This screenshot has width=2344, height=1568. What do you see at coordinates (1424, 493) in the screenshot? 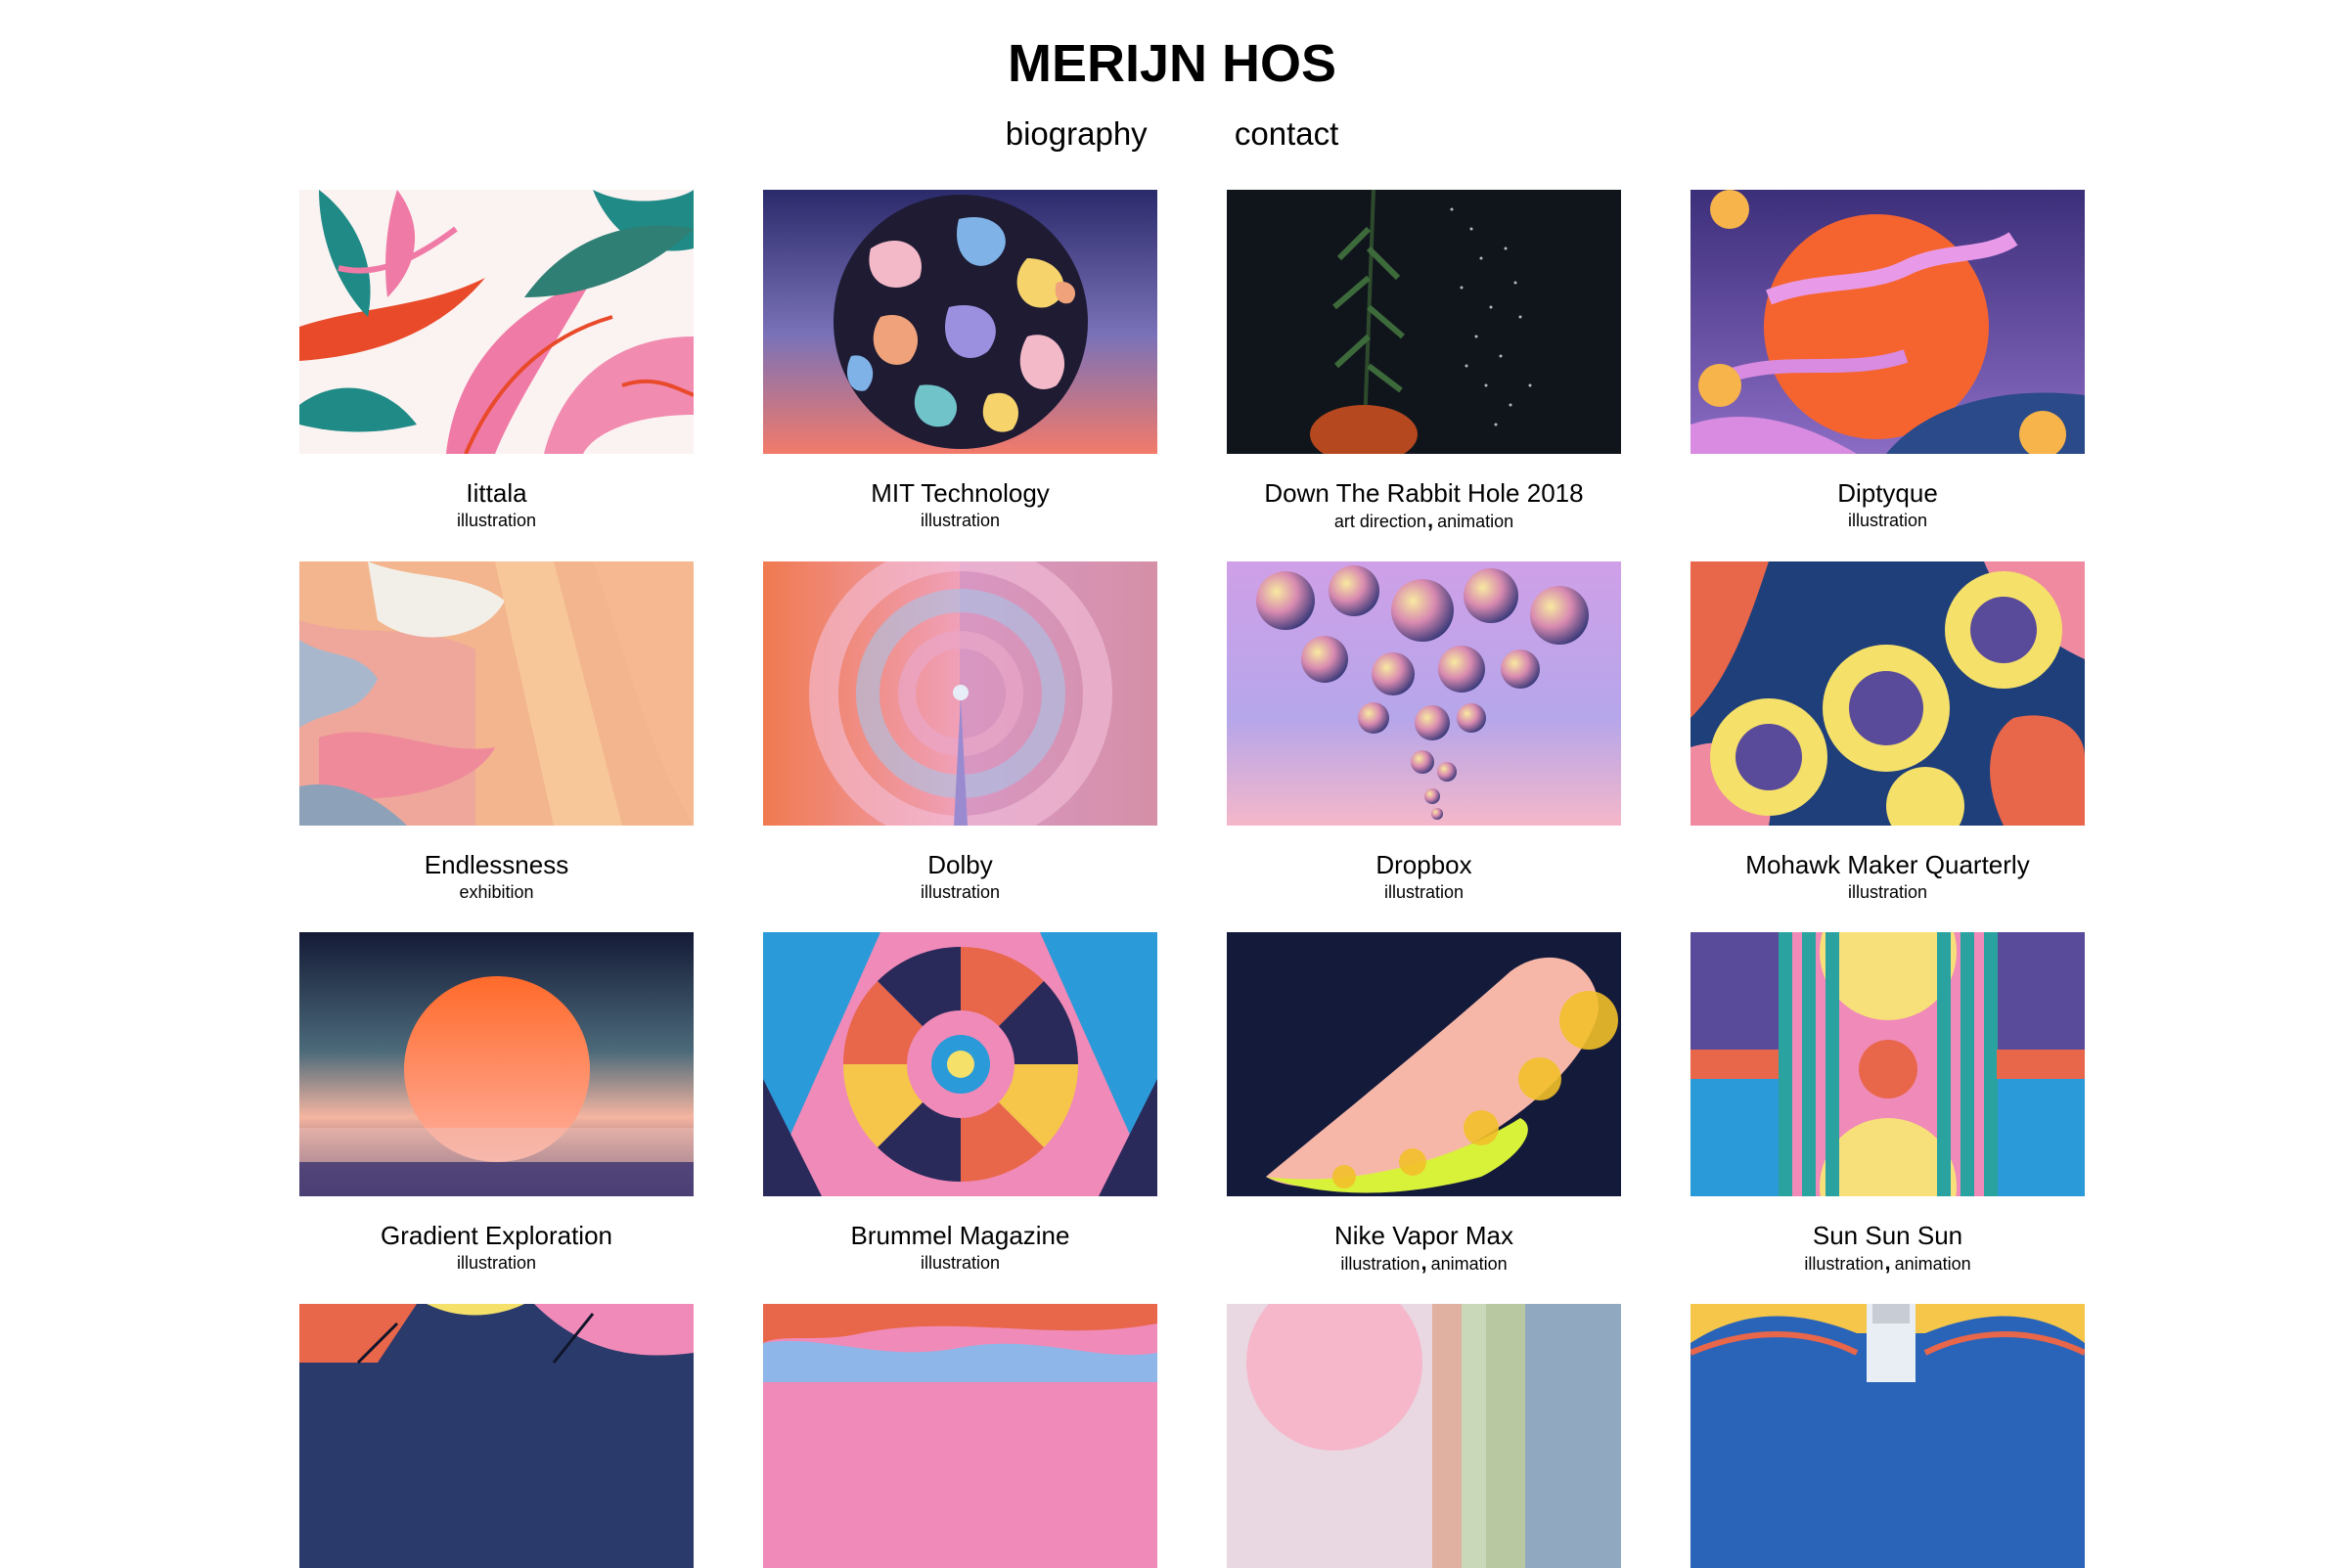
I see `project-title: Down The Rabbit Hole 2018` at bounding box center [1424, 493].